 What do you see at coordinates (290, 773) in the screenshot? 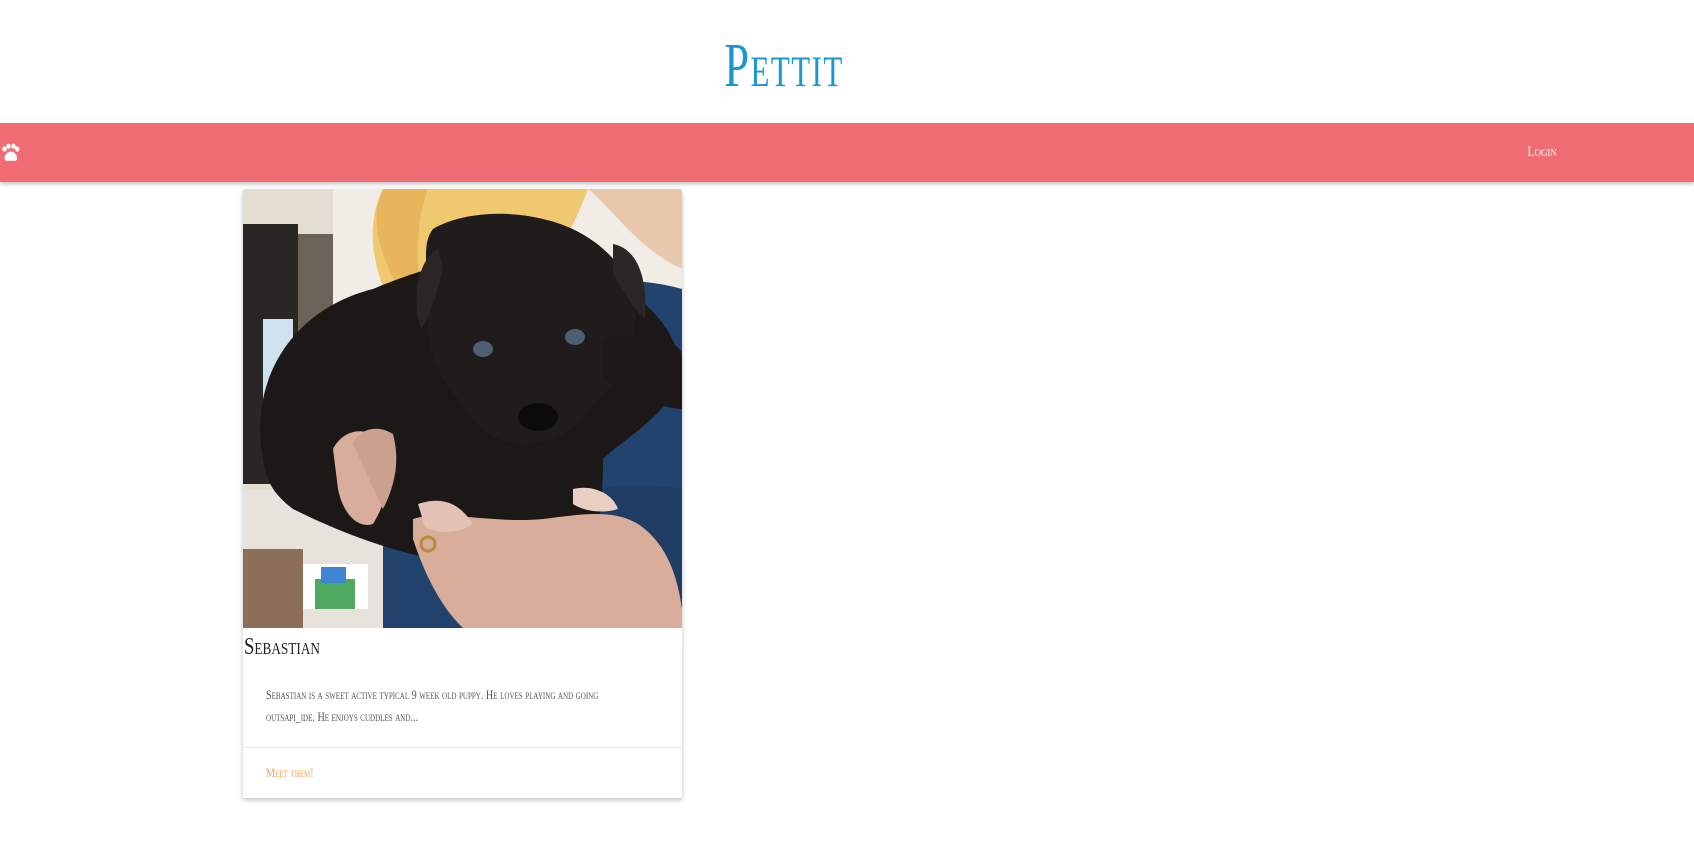
I see `meet-them-link: Meet them!` at bounding box center [290, 773].